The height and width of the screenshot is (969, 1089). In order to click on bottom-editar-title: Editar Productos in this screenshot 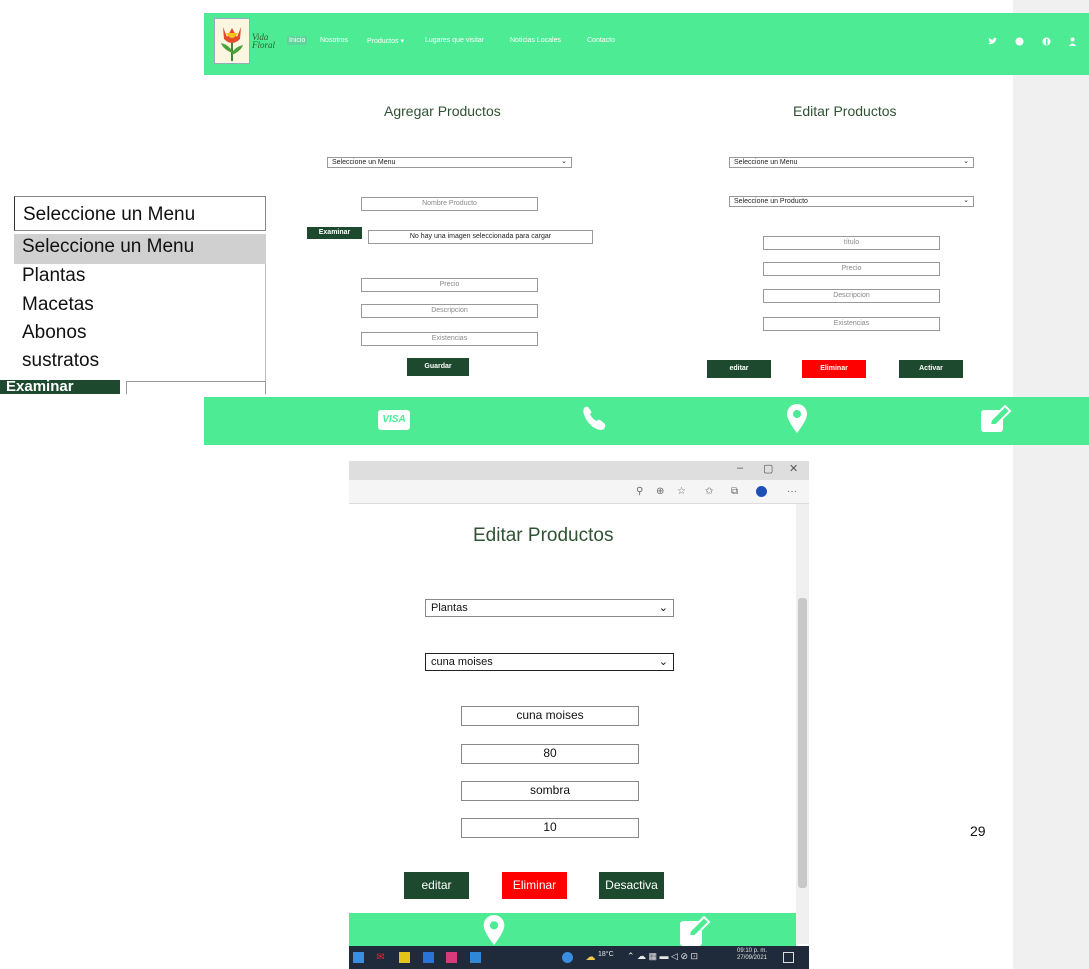, I will do `click(543, 535)`.